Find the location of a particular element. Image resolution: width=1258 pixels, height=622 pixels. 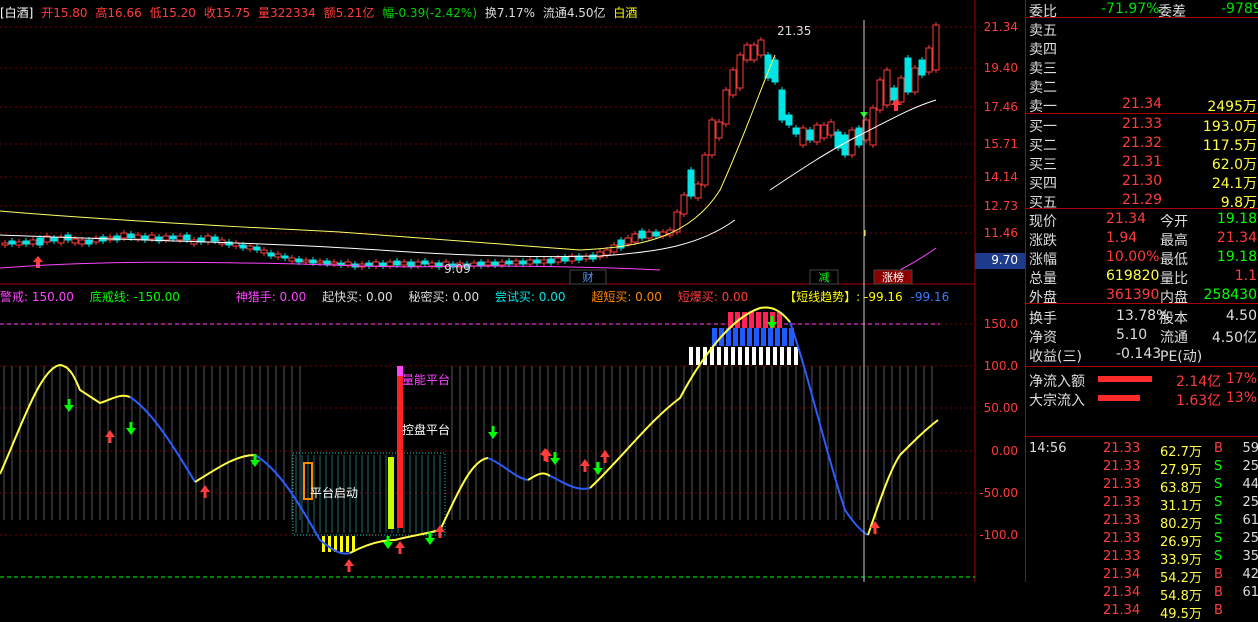

buy-level-label: 买一 is located at coordinates (1043, 127).